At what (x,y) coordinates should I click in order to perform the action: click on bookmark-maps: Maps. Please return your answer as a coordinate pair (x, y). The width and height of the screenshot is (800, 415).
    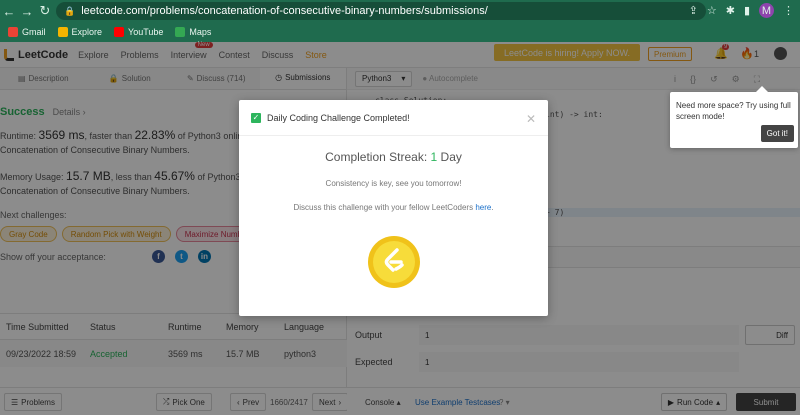
    Looking at the image, I should click on (193, 32).